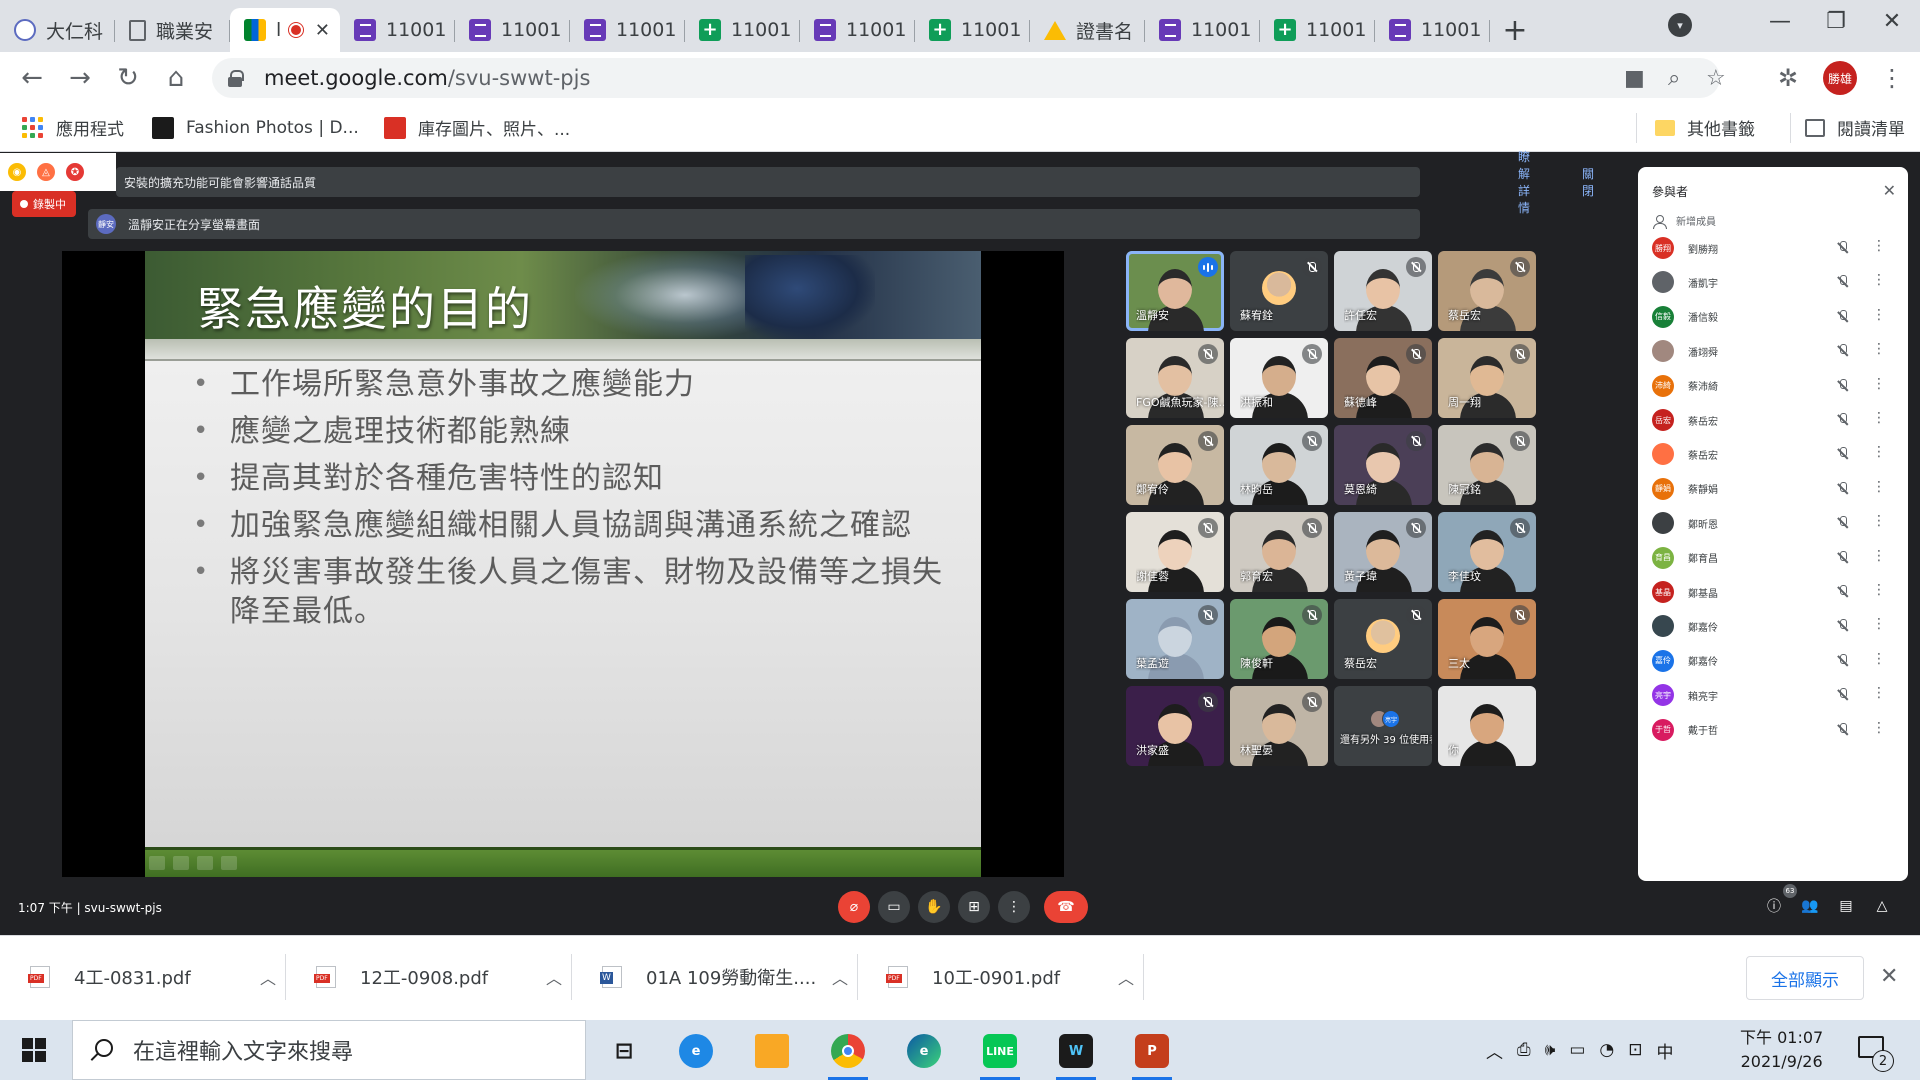 The image size is (1920, 1080). I want to click on extension-icon: ◉, so click(17, 172).